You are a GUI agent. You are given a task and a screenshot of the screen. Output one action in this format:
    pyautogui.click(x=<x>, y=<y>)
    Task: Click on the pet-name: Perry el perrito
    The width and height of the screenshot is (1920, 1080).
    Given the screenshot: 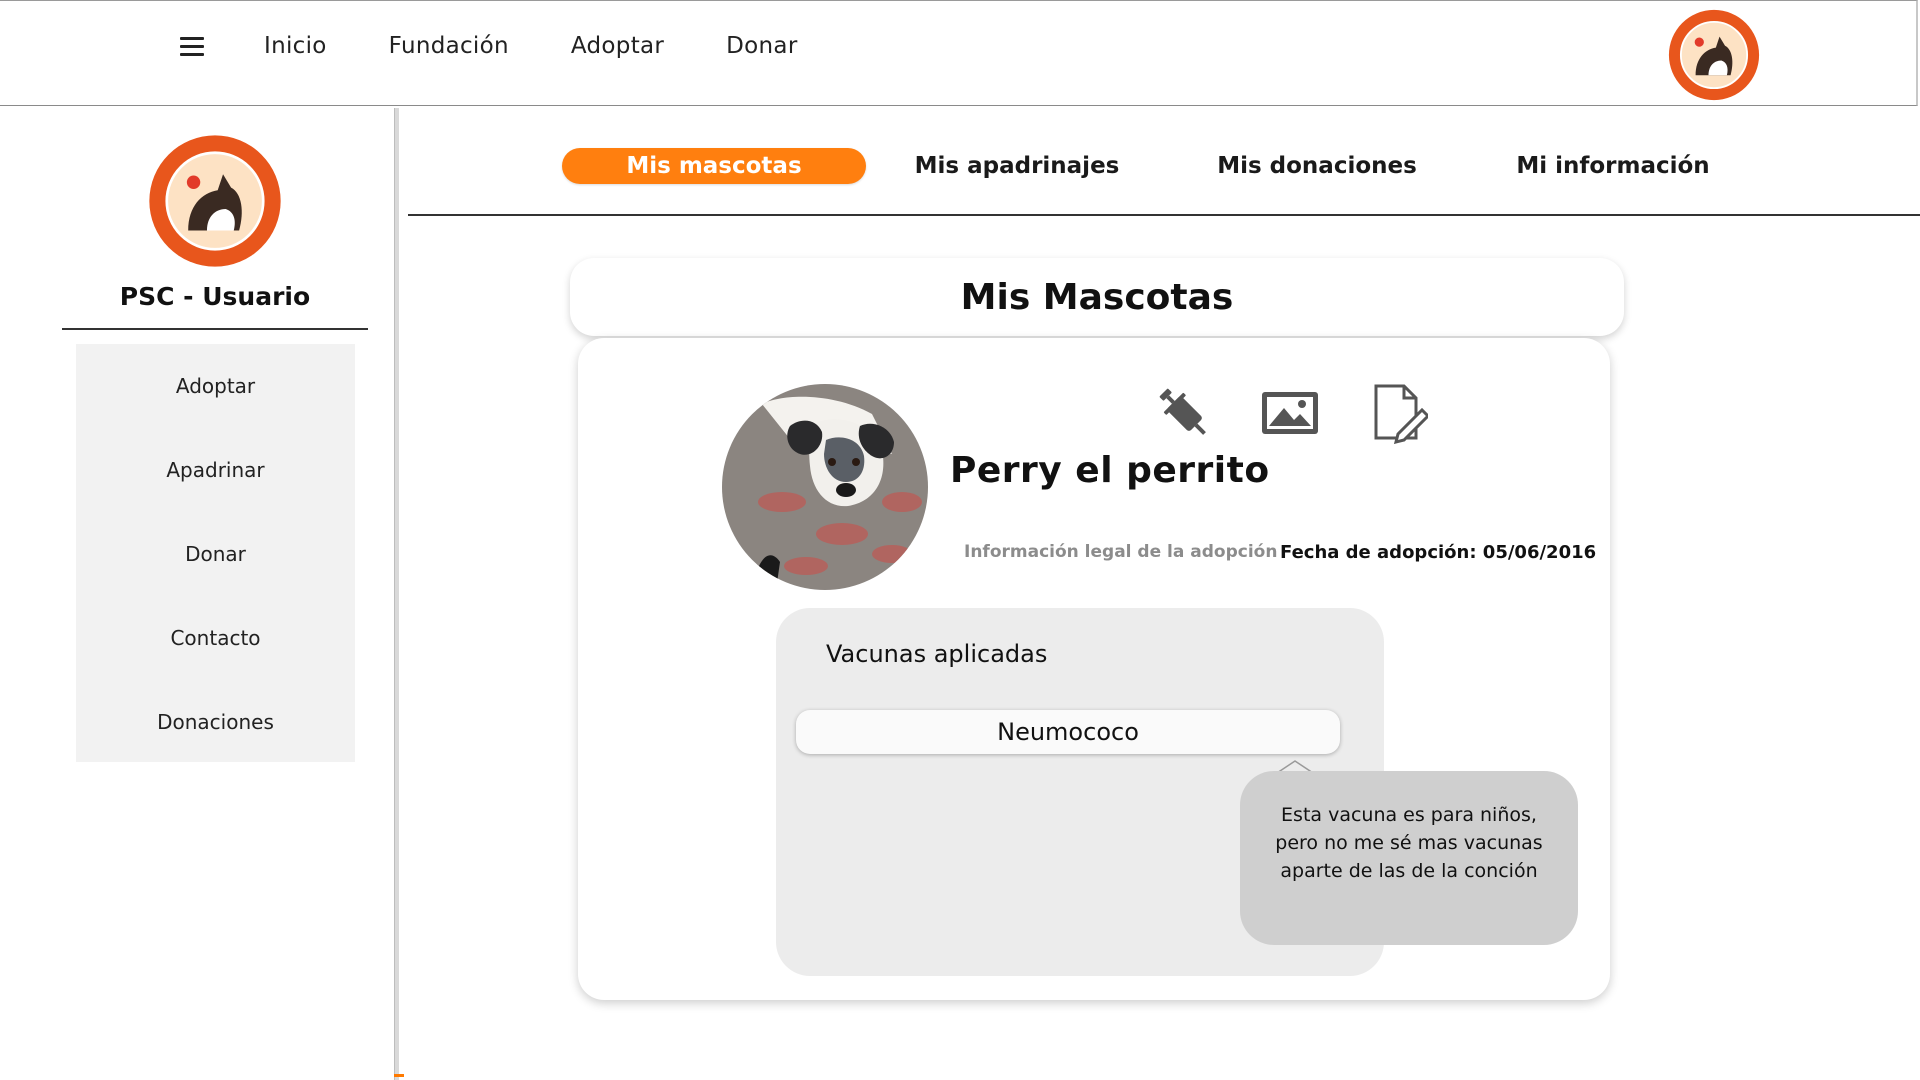 What is the action you would take?
    pyautogui.click(x=1110, y=470)
    